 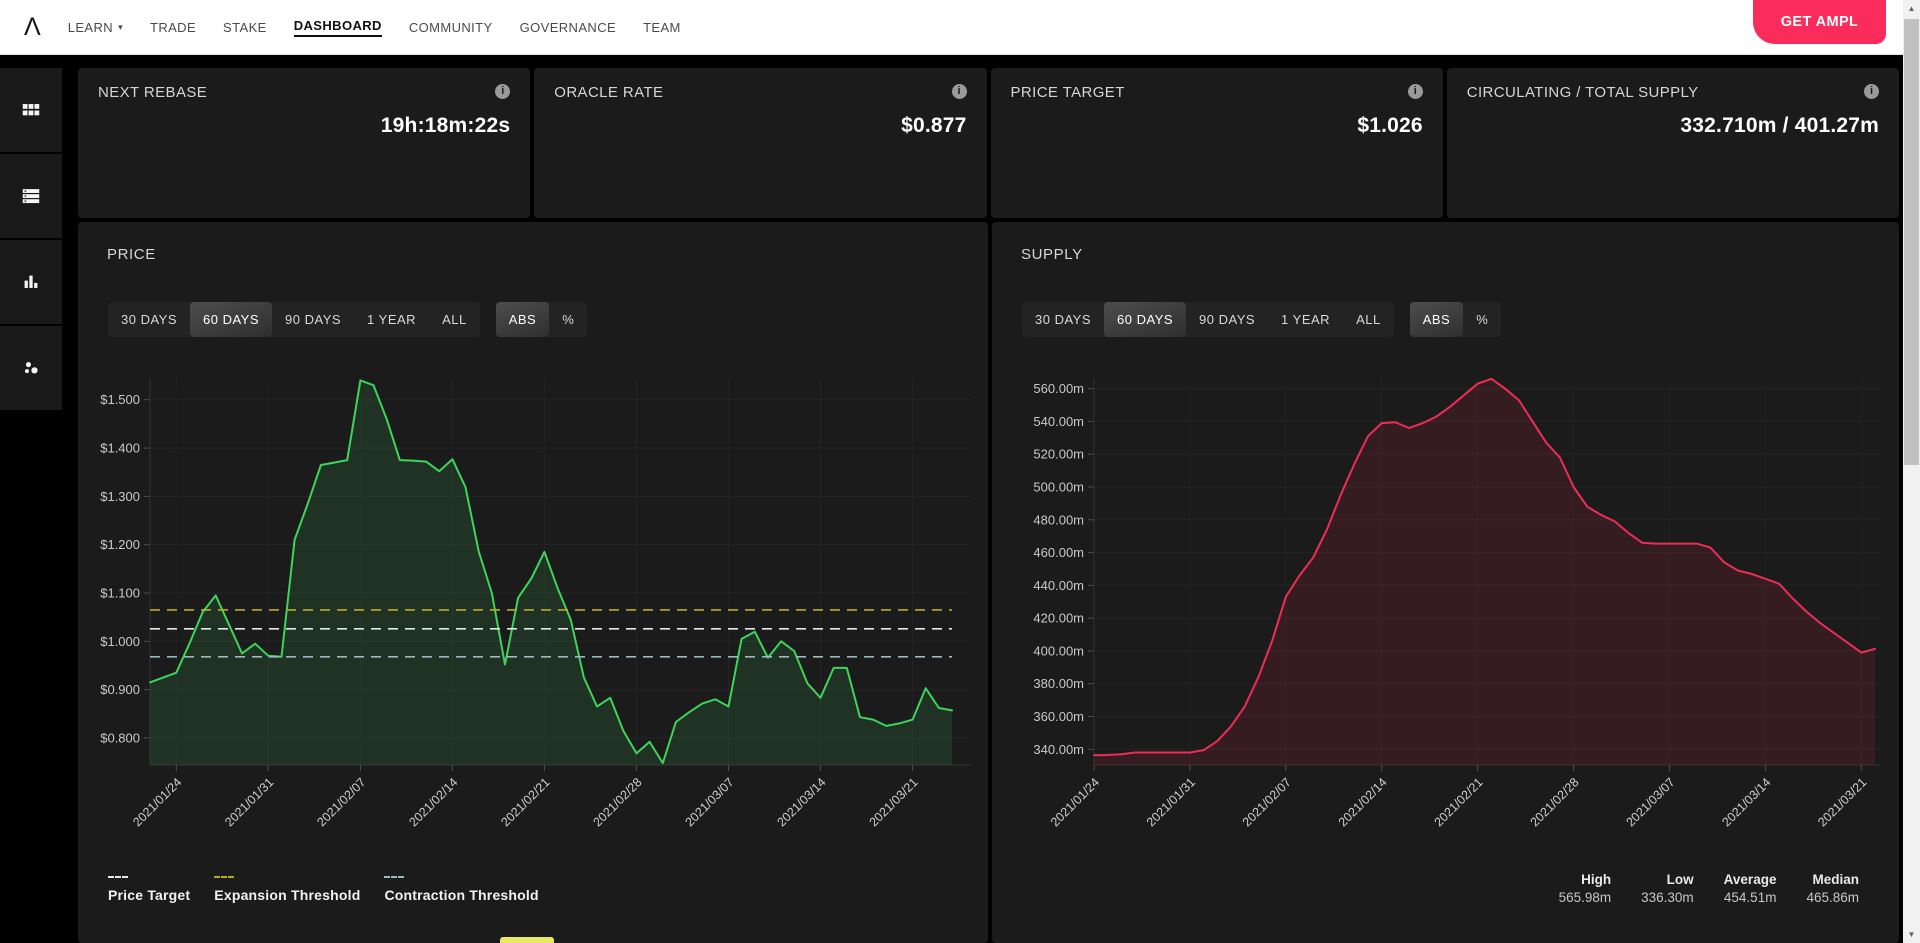 I want to click on scrollbar-thumb, so click(x=1911, y=242).